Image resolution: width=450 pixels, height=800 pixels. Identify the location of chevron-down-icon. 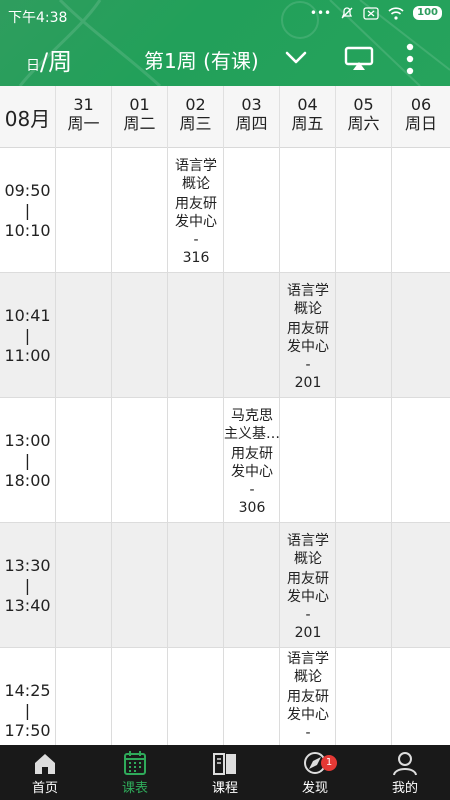
(296, 58).